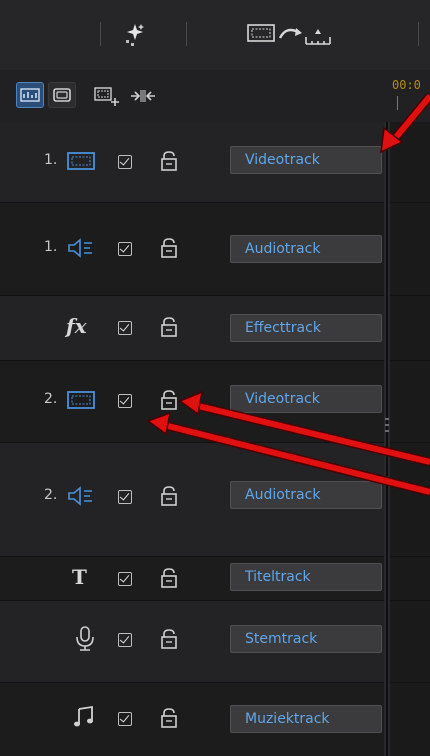 Image resolution: width=430 pixels, height=756 pixels. I want to click on track-row: T Titeltrack, so click(215, 579).